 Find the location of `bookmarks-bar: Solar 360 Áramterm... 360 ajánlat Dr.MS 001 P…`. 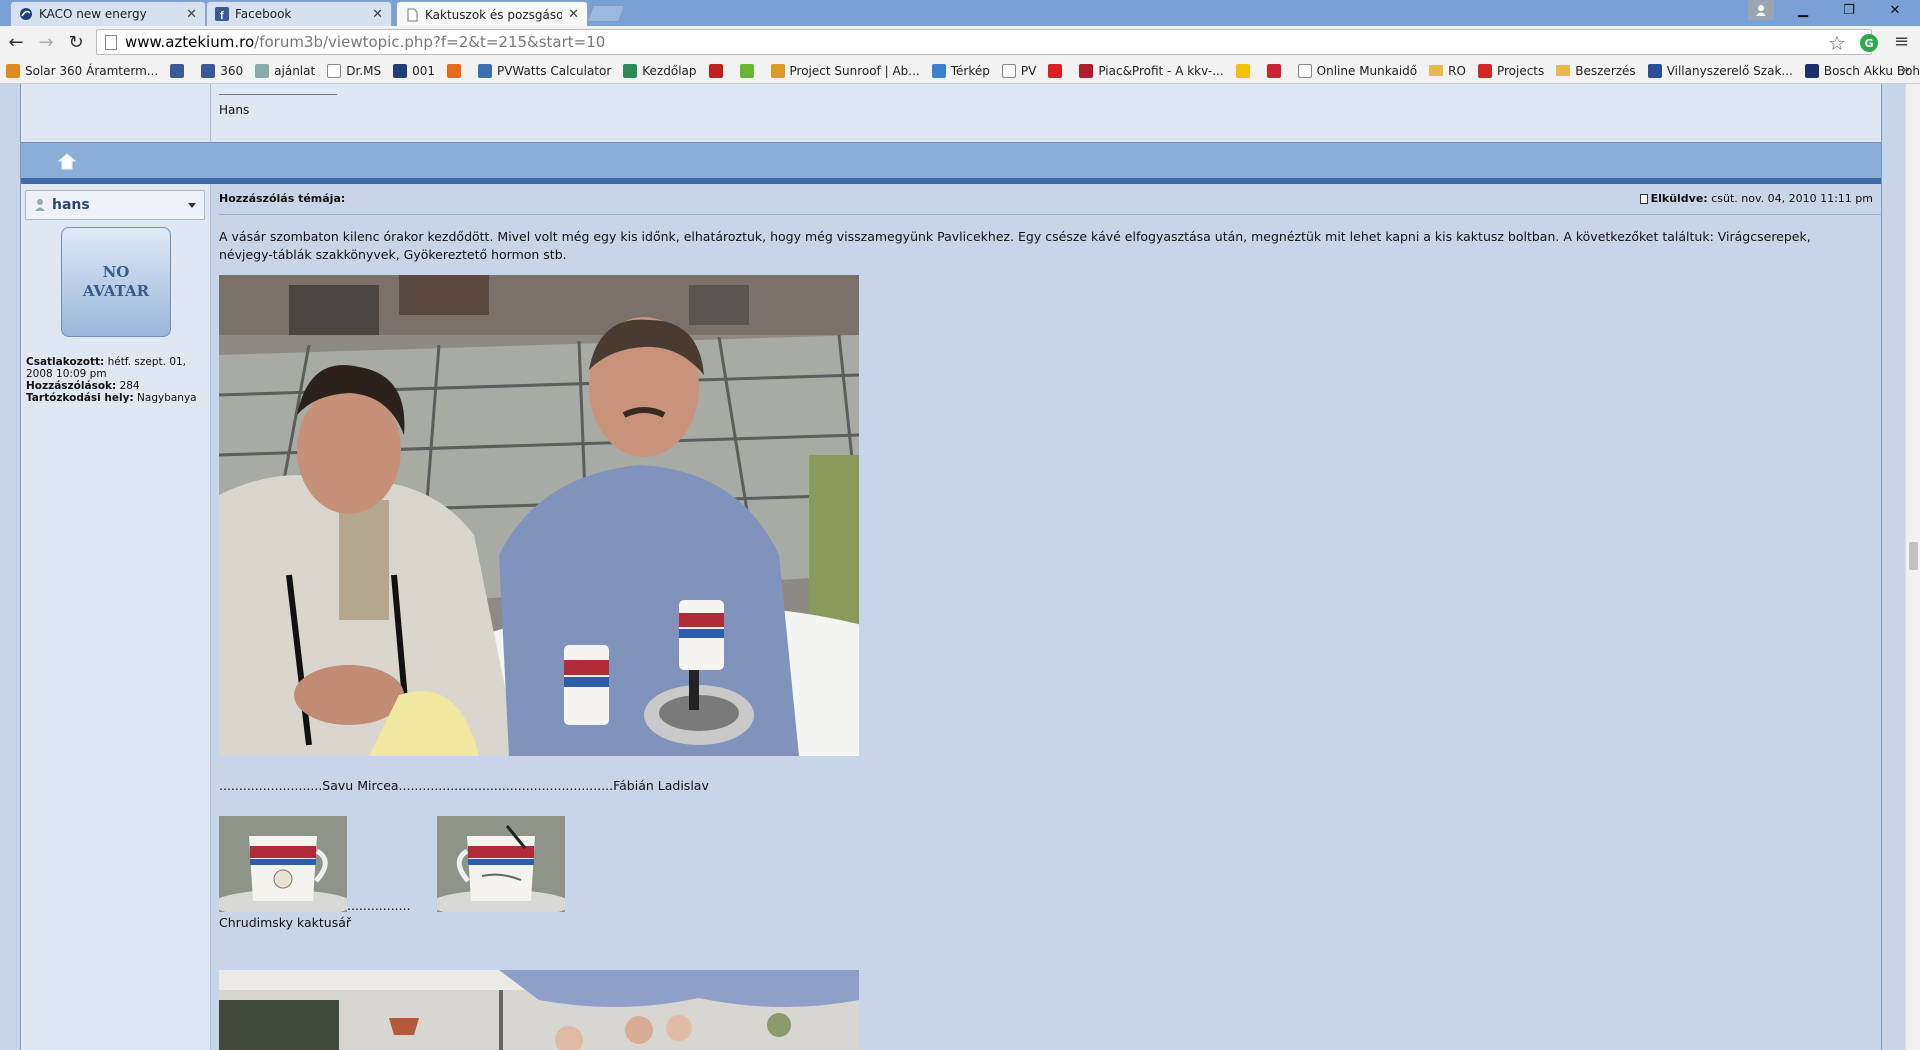

bookmarks-bar: Solar 360 Áramterm... 360 ajánlat Dr.MS 001 P… is located at coordinates (960, 71).